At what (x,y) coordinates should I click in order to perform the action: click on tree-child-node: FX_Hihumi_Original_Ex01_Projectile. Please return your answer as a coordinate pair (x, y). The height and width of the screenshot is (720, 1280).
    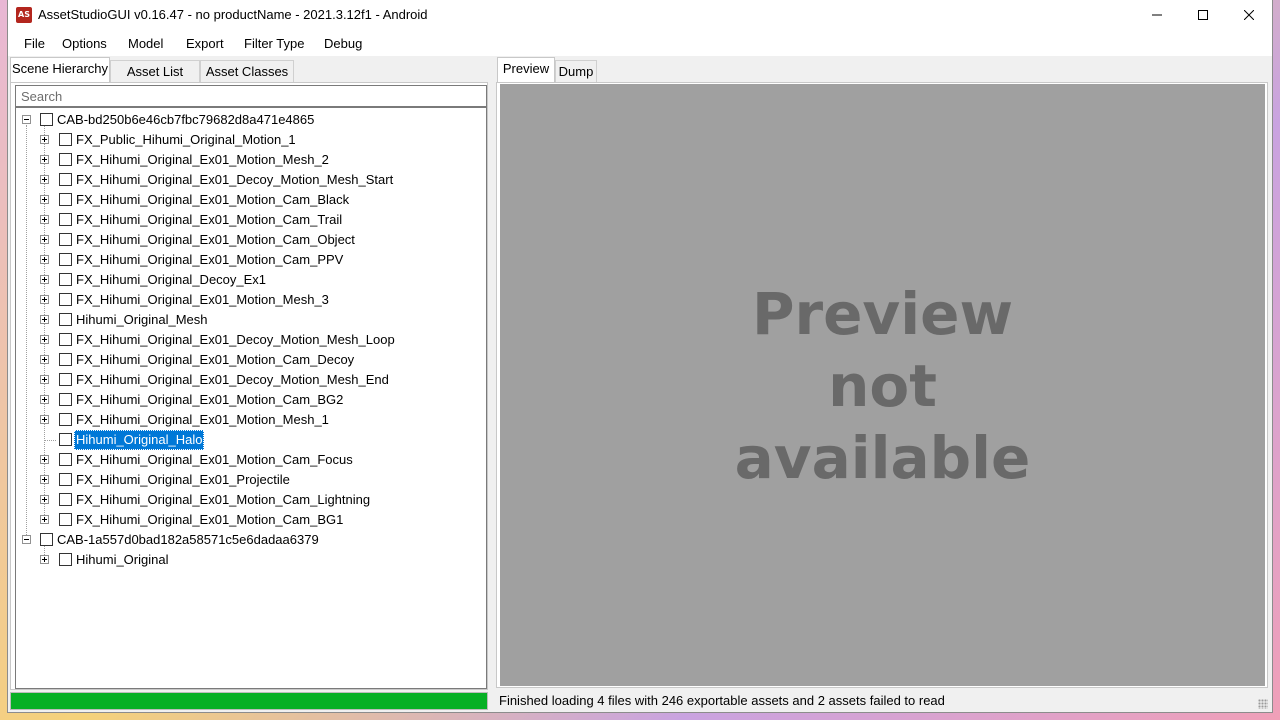
    Looking at the image, I should click on (251, 480).